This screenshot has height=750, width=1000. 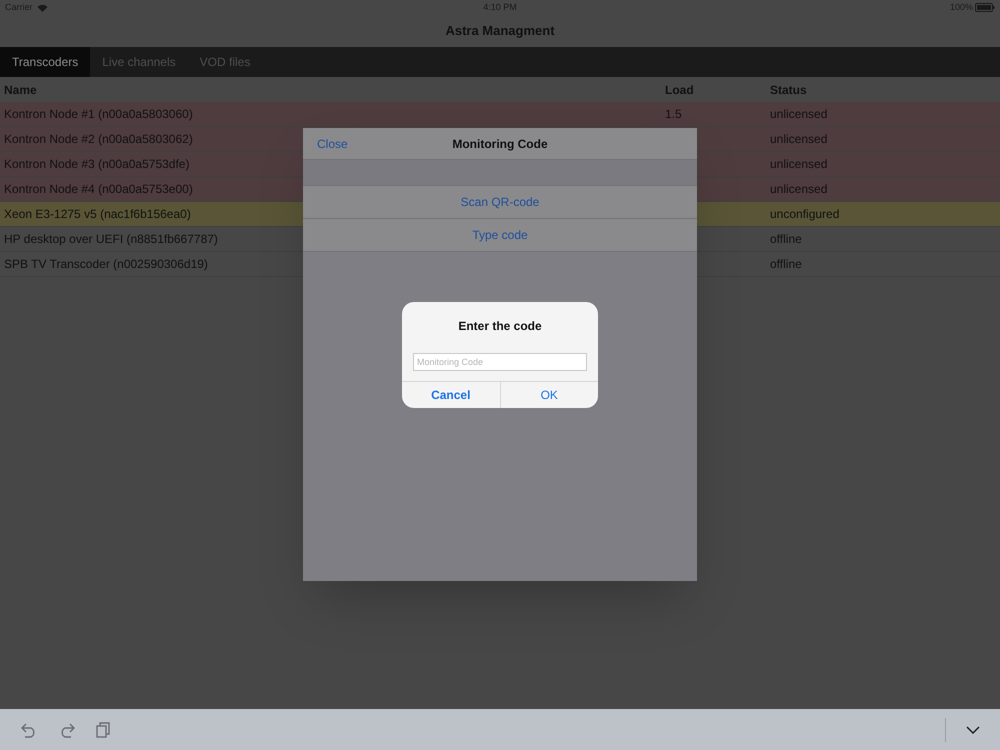 I want to click on alert-title: Enter the code, so click(x=500, y=326).